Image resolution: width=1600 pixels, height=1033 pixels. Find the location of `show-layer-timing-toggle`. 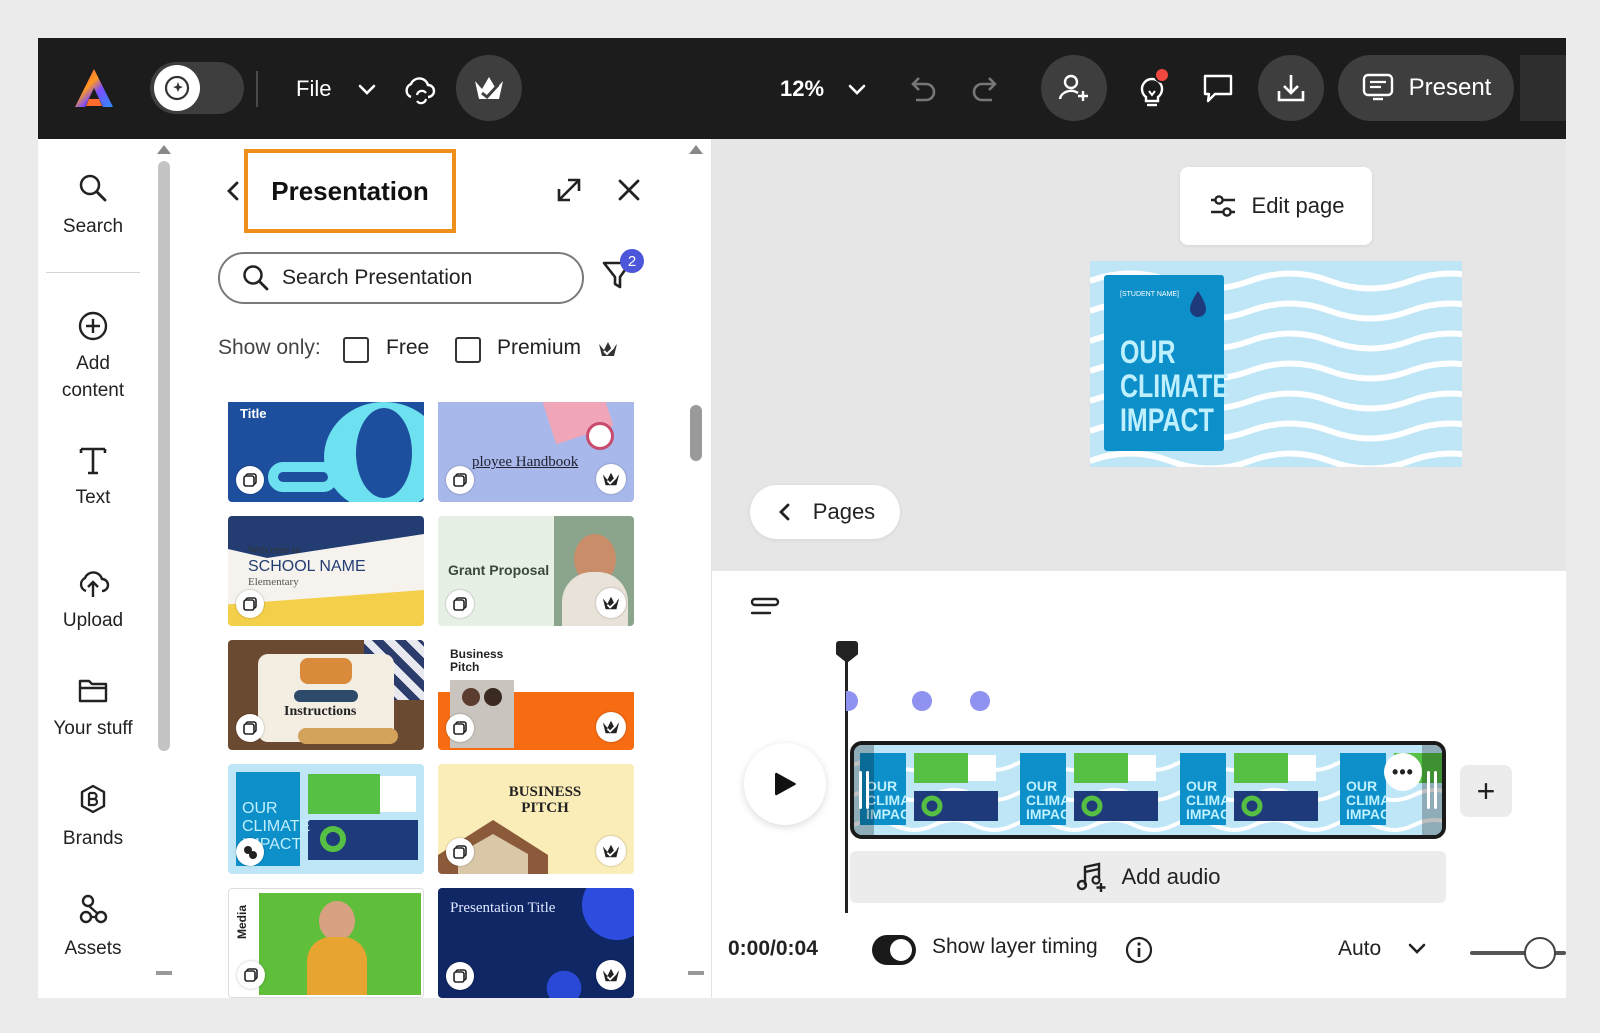

show-layer-timing-toggle is located at coordinates (894, 950).